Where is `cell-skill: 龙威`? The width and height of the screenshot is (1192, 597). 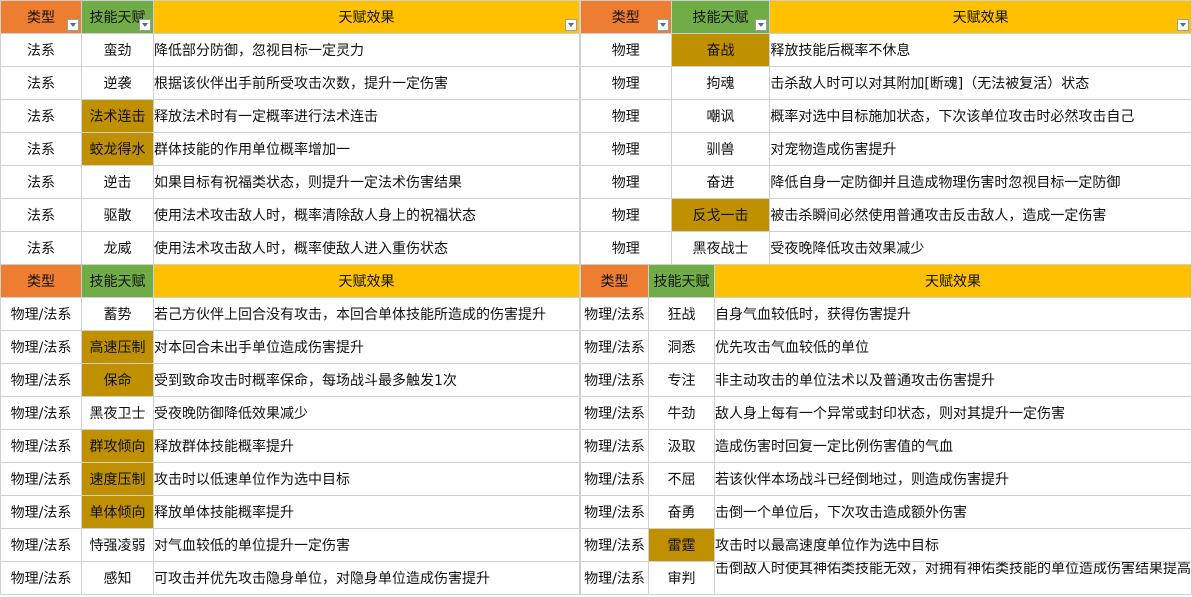 cell-skill: 龙威 is located at coordinates (117, 248).